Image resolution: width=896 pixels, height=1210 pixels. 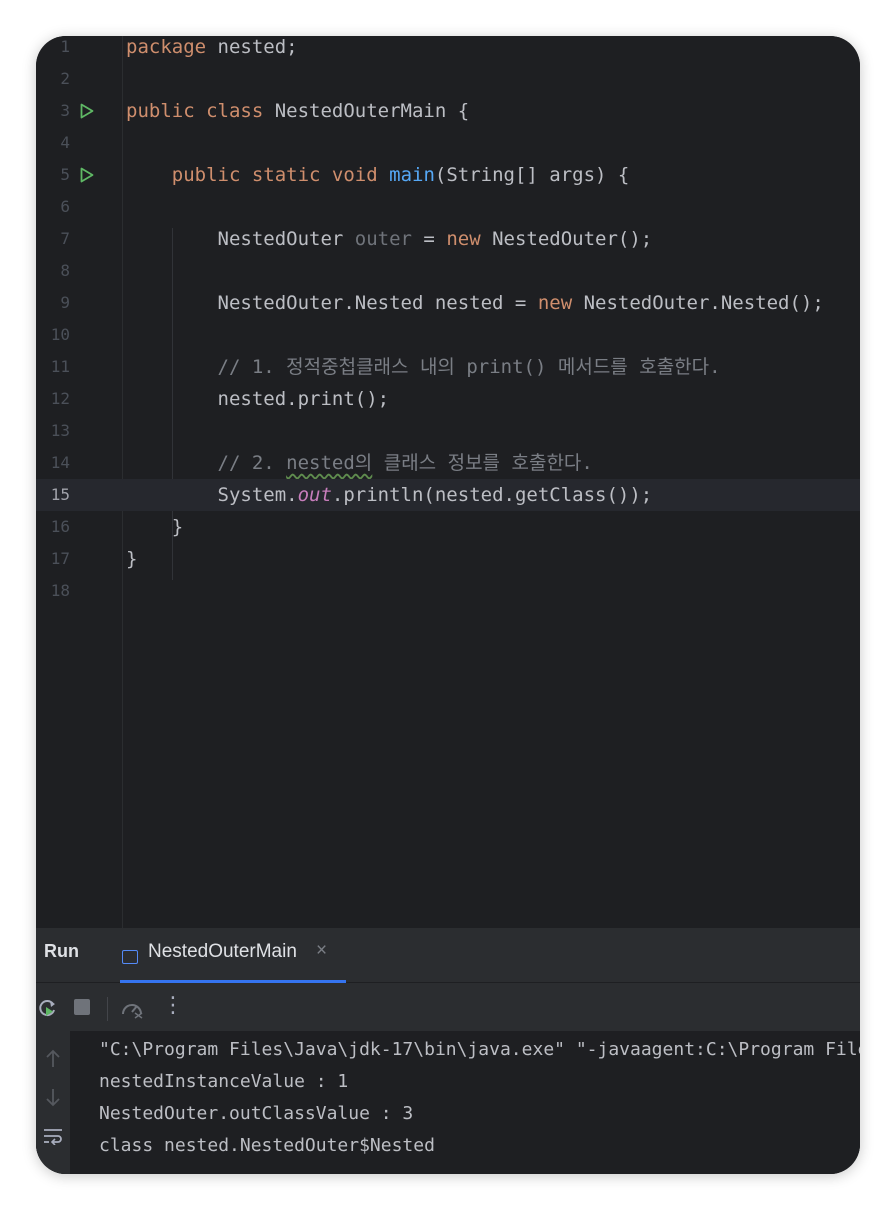 I want to click on line-number: 13, so click(x=60, y=430).